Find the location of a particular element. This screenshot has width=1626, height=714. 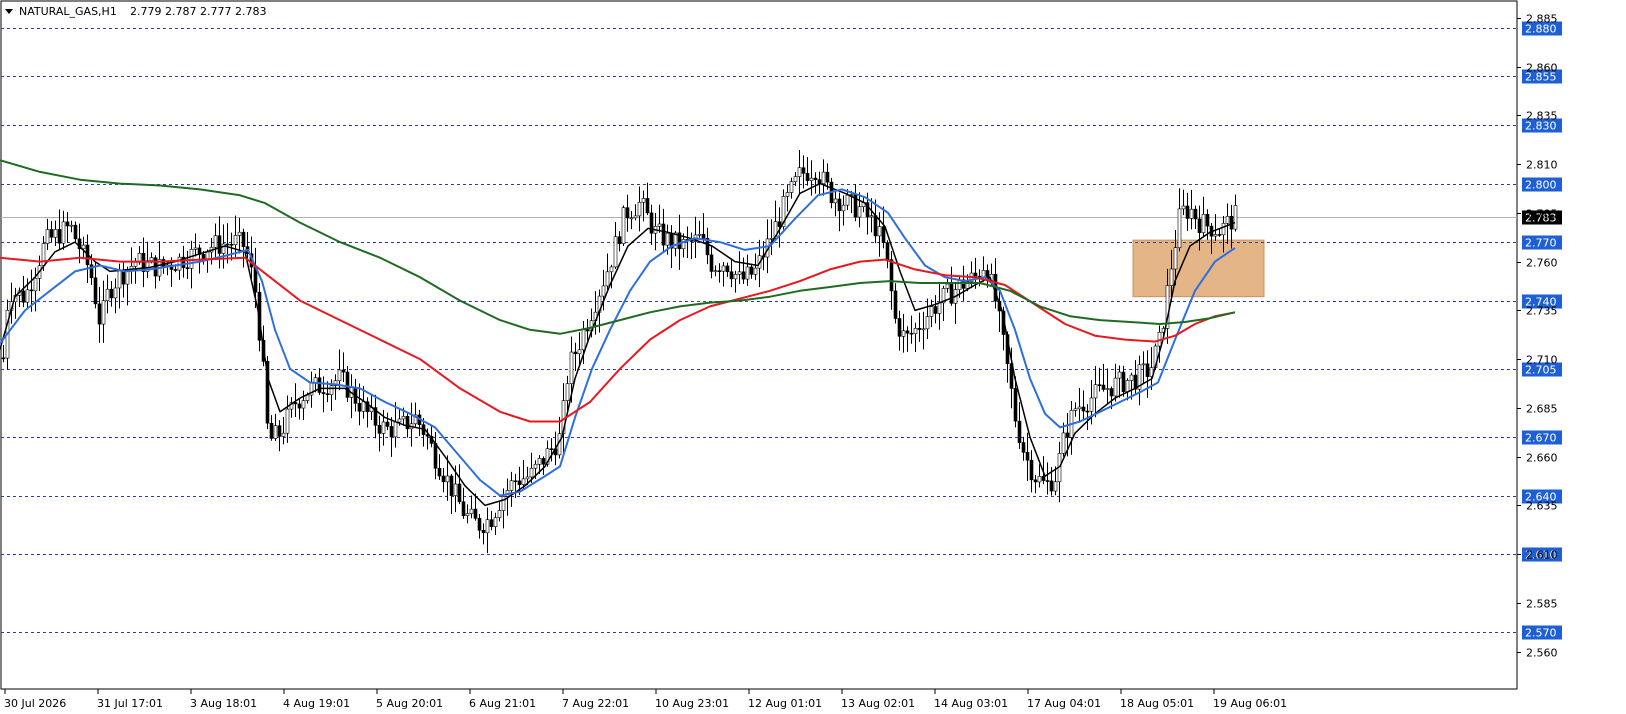

x-tick-label: 13 Aug 02:01 is located at coordinates (878, 703).